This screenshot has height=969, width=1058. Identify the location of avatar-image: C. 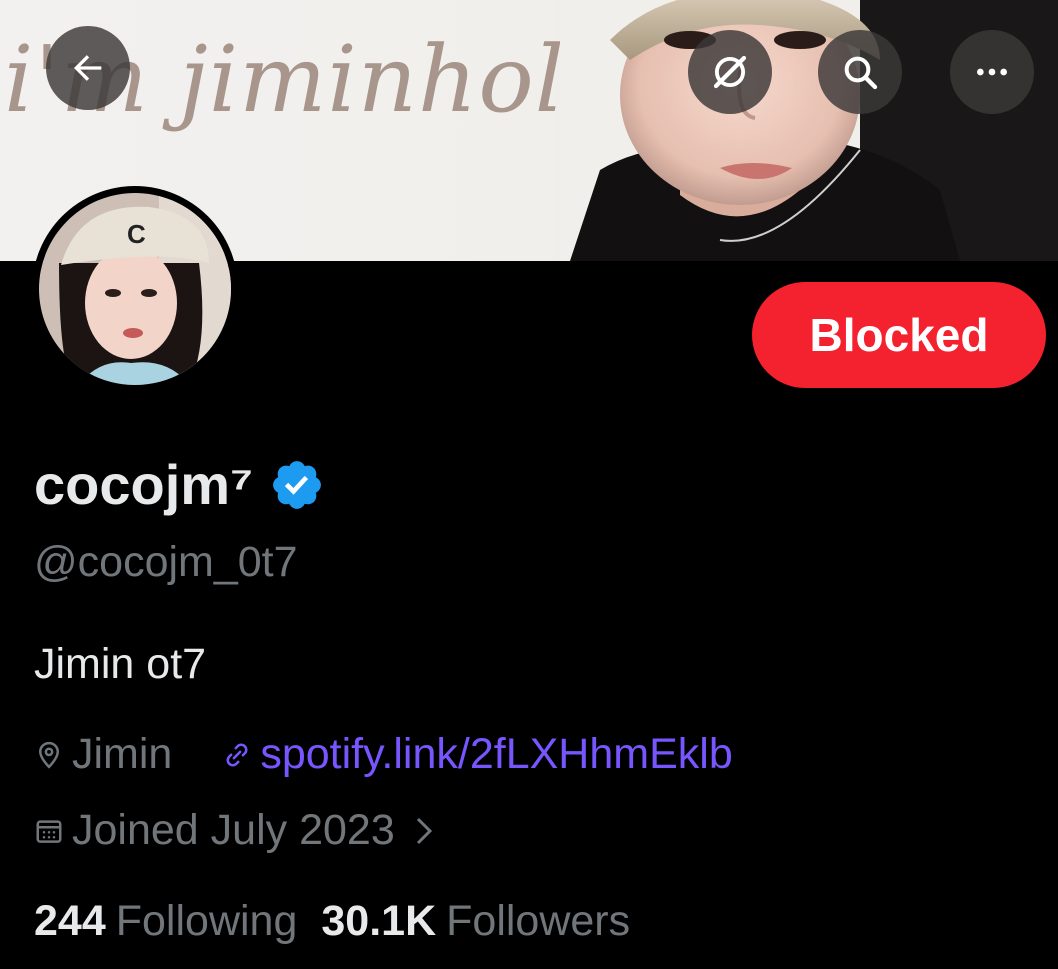
(135, 289).